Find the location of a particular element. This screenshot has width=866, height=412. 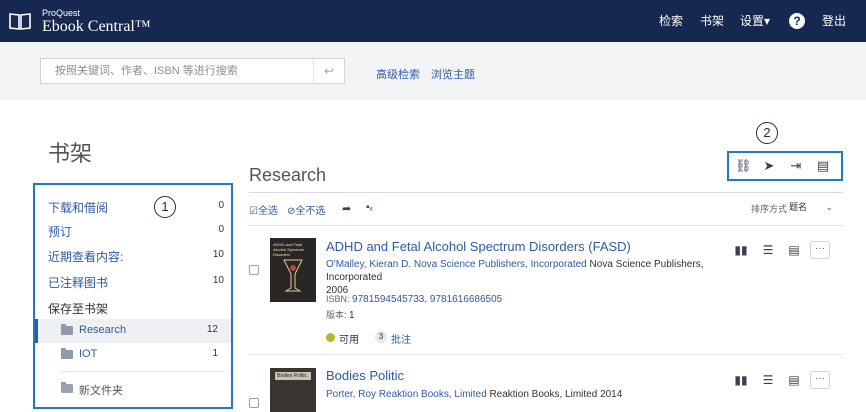

book-publisher-link: Nova Science Publishers, Incorporated is located at coordinates (500, 264).